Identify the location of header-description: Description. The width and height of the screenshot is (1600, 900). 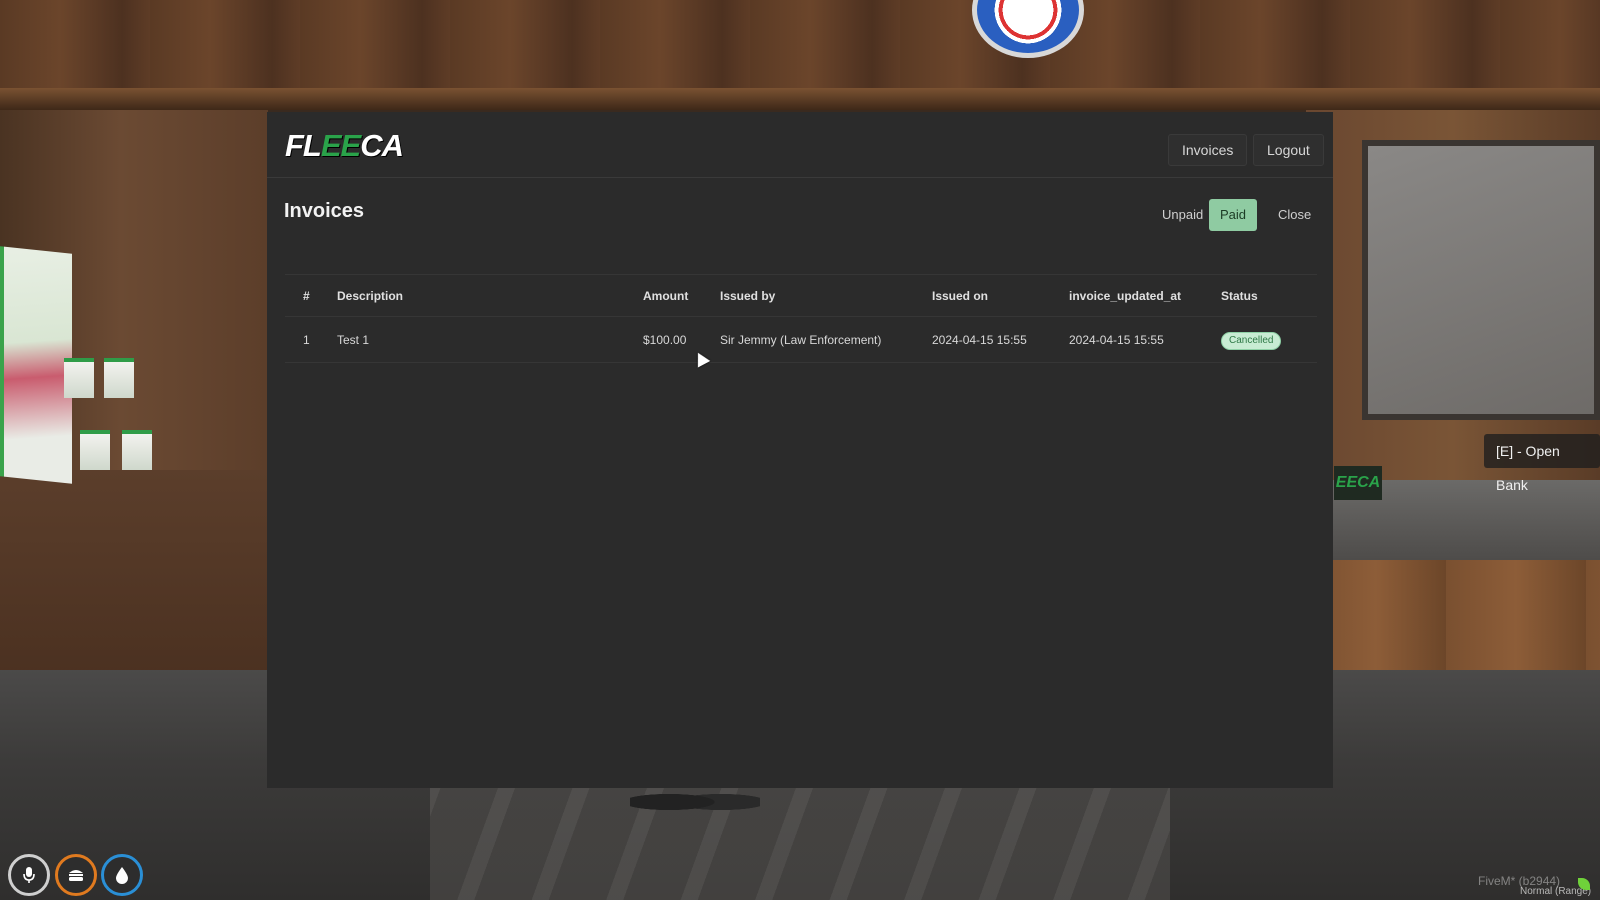
(370, 296).